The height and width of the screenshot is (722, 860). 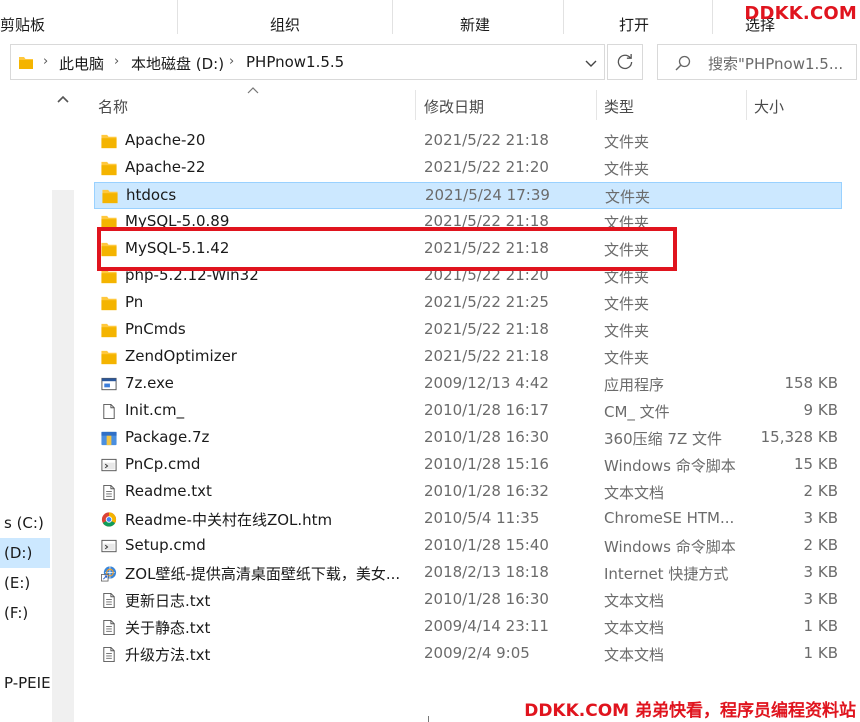 I want to click on file-row: PnCp.cmd 2010/1/28 15:16 Windows 命令脚本 15 KB, so click(x=468, y=465).